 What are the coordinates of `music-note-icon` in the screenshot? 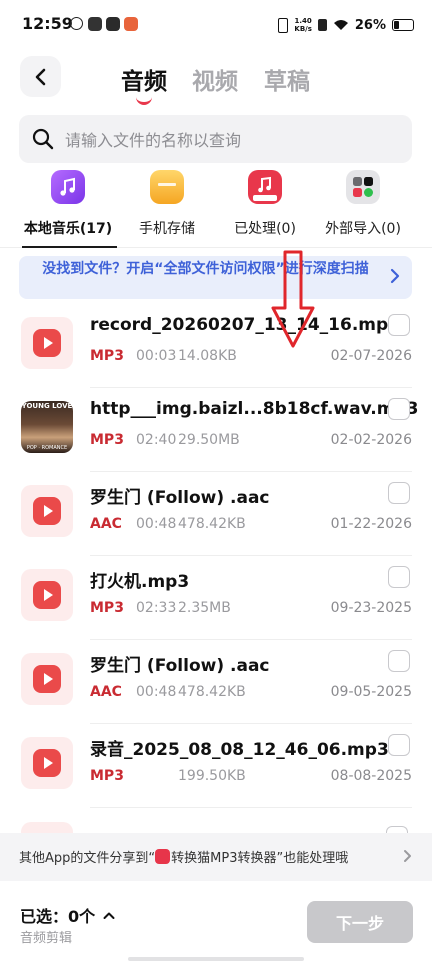 It's located at (68, 187).